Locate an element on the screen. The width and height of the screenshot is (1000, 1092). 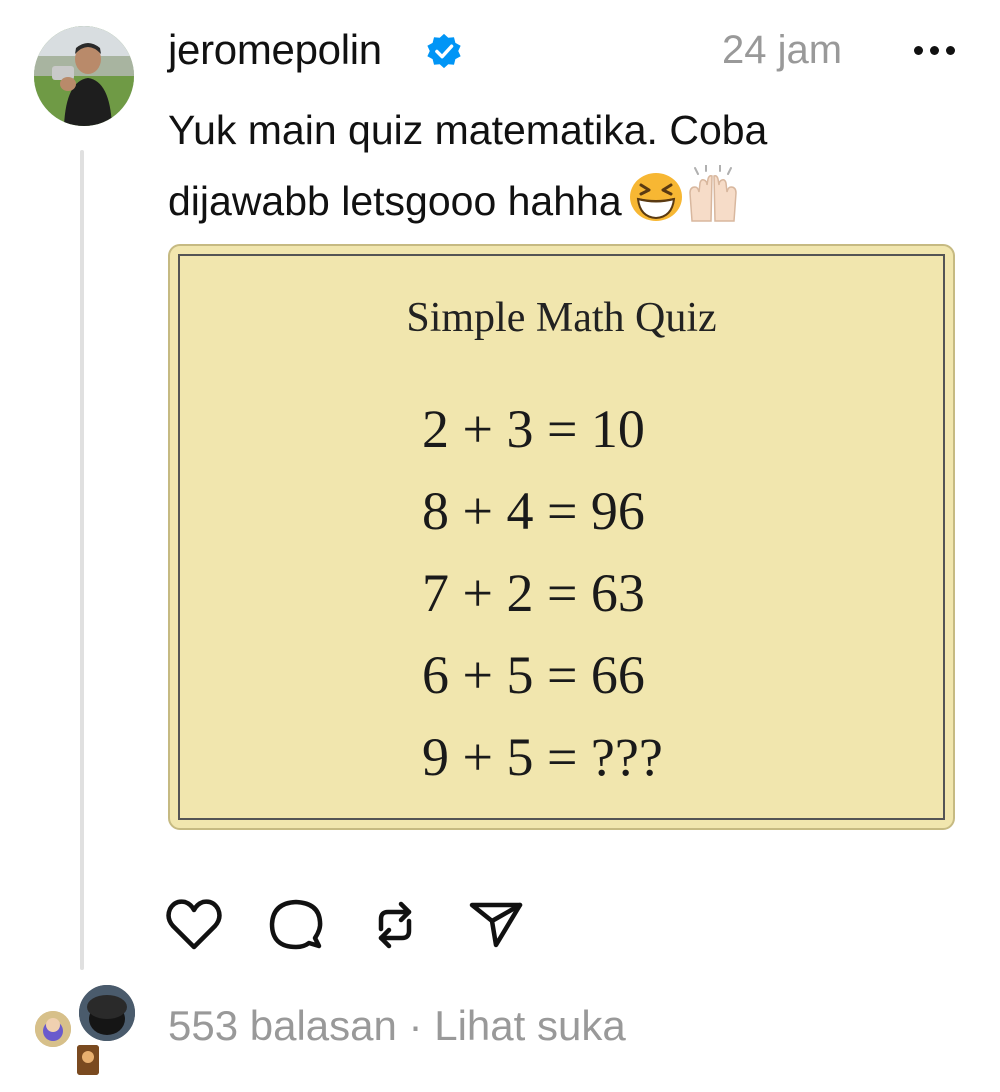
equation-5: 9 + 5 = ??? is located at coordinates (542, 757).